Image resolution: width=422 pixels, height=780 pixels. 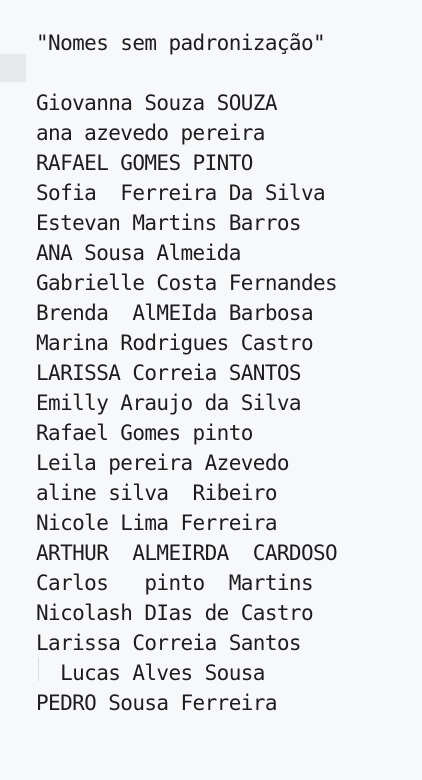 I want to click on editor-line: LARISSA Correia SANTOS, so click(x=186, y=373).